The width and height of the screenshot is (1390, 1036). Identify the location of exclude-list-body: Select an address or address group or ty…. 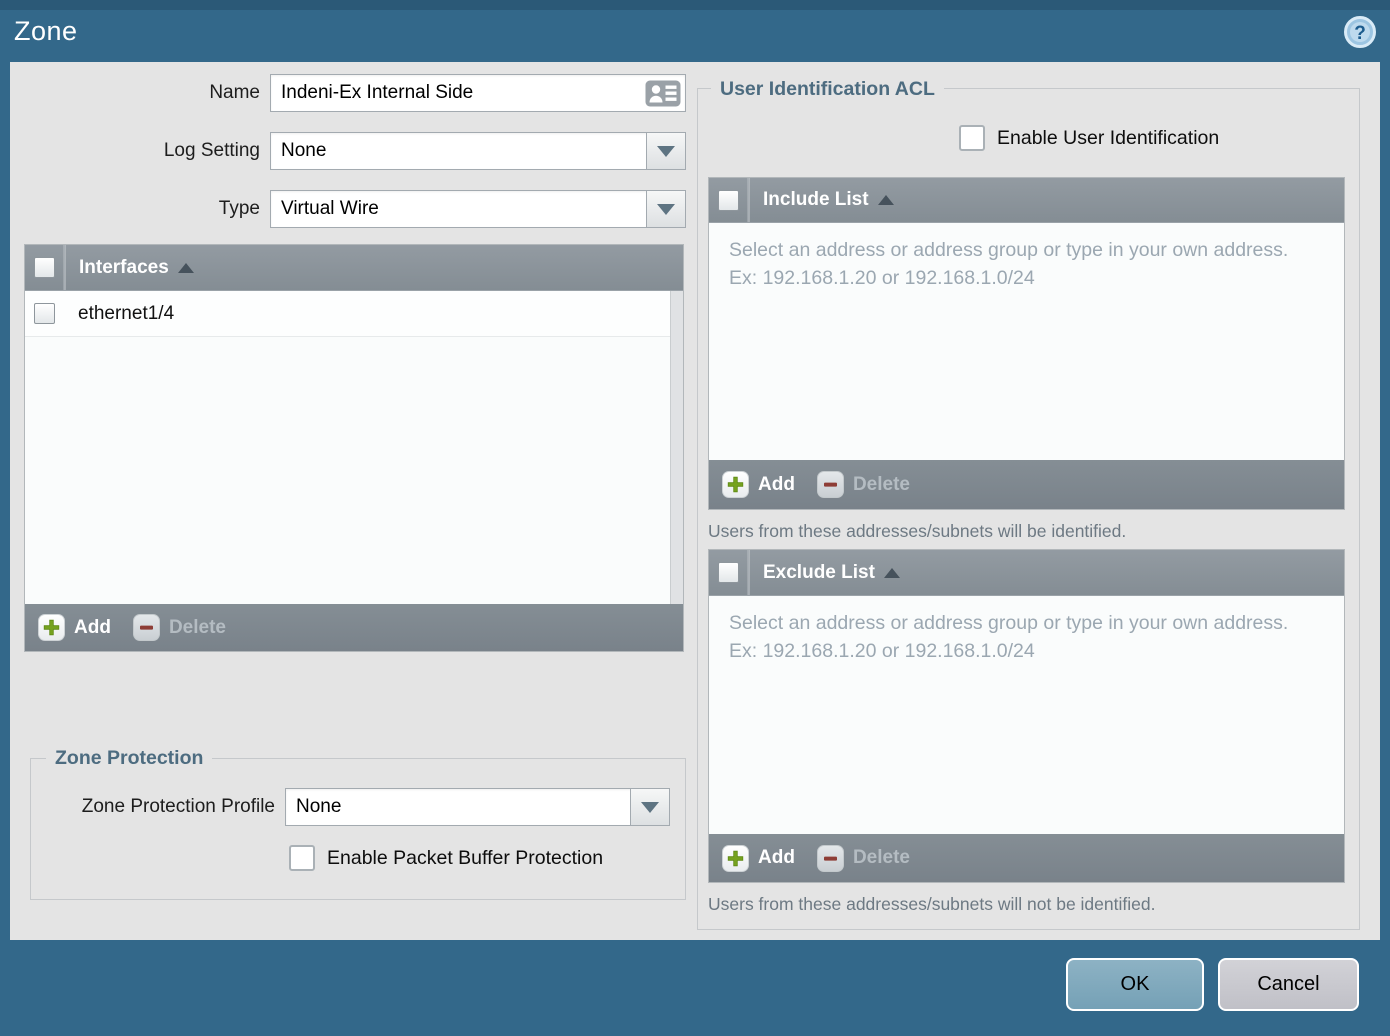
(1026, 715).